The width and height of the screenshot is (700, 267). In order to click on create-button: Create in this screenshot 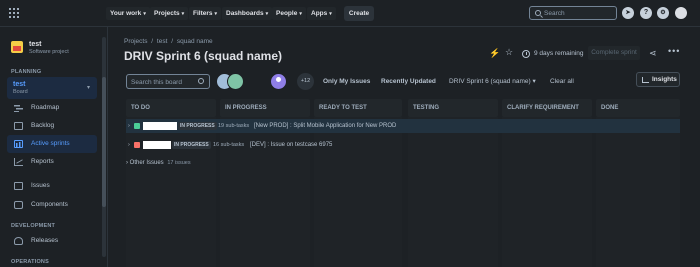, I will do `click(359, 13)`.